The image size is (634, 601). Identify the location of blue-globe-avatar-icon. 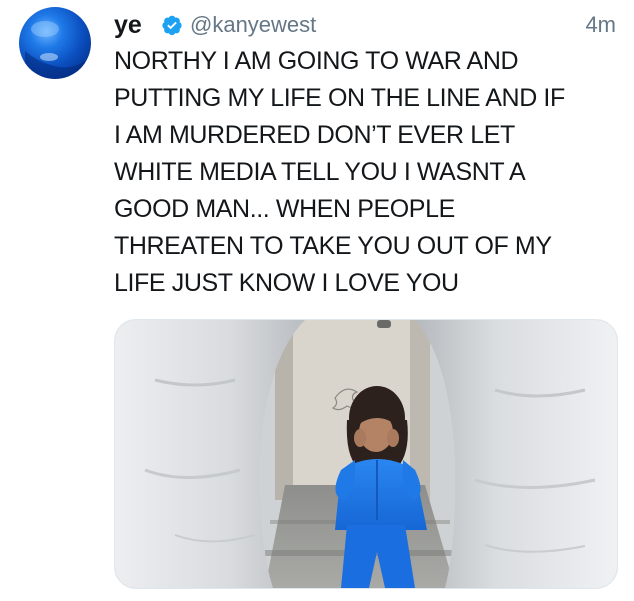
(55, 50).